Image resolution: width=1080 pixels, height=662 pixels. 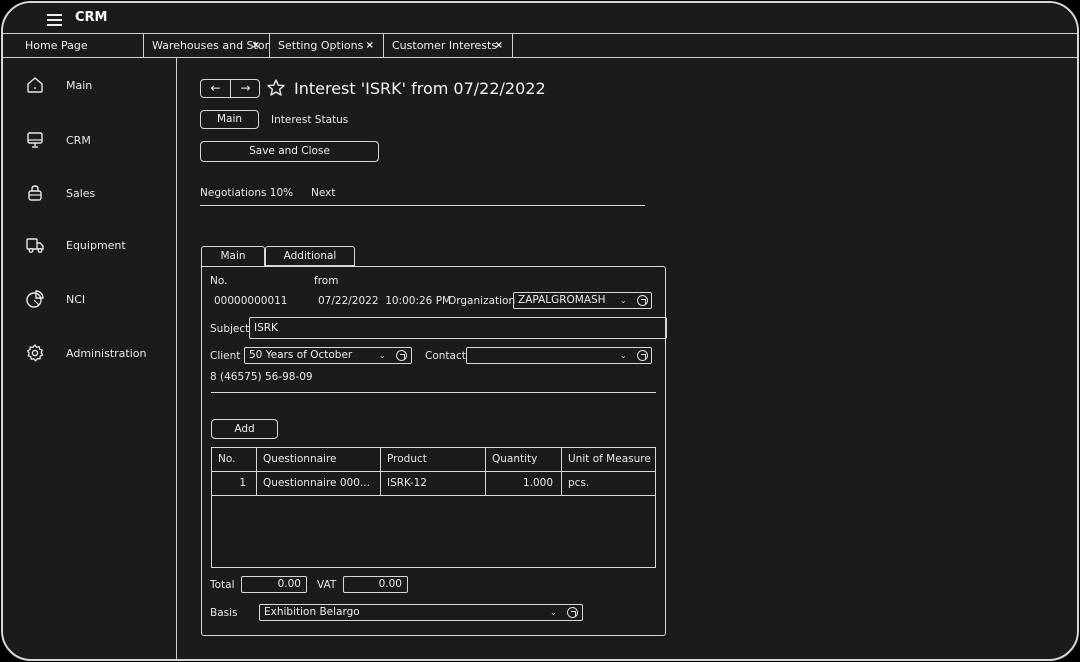 What do you see at coordinates (247, 193) in the screenshot?
I see `stage-label: Negotiations 10%` at bounding box center [247, 193].